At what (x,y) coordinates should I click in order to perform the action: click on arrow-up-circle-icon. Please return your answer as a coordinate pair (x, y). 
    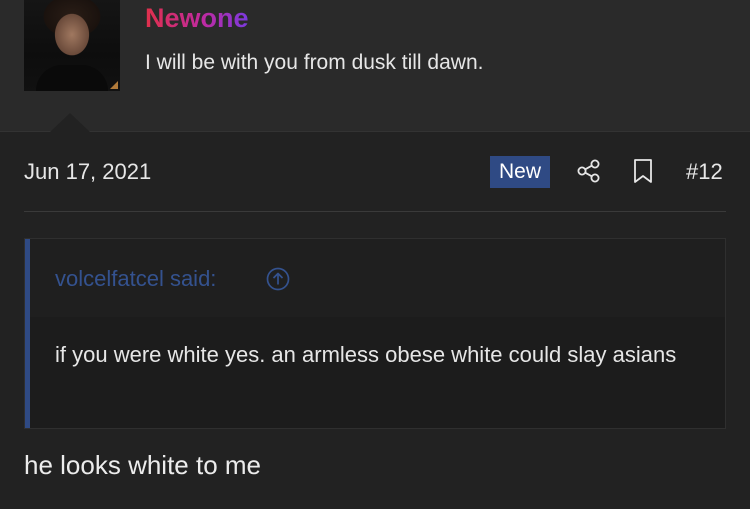
    Looking at the image, I should click on (278, 279).